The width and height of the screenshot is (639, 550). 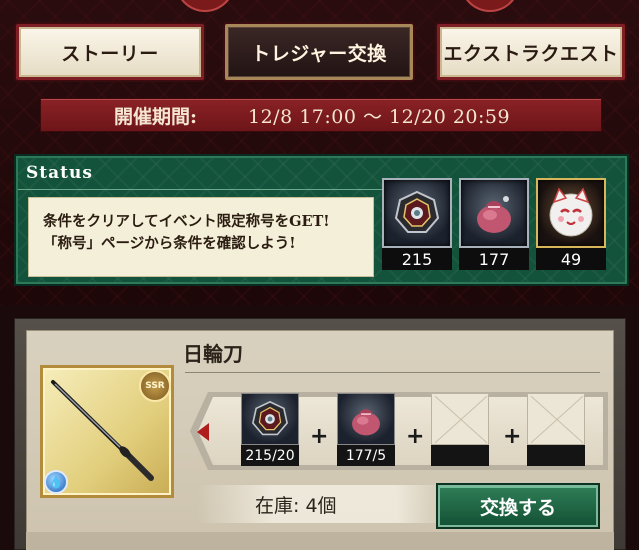 I want to click on item-count: 215, so click(x=417, y=259).